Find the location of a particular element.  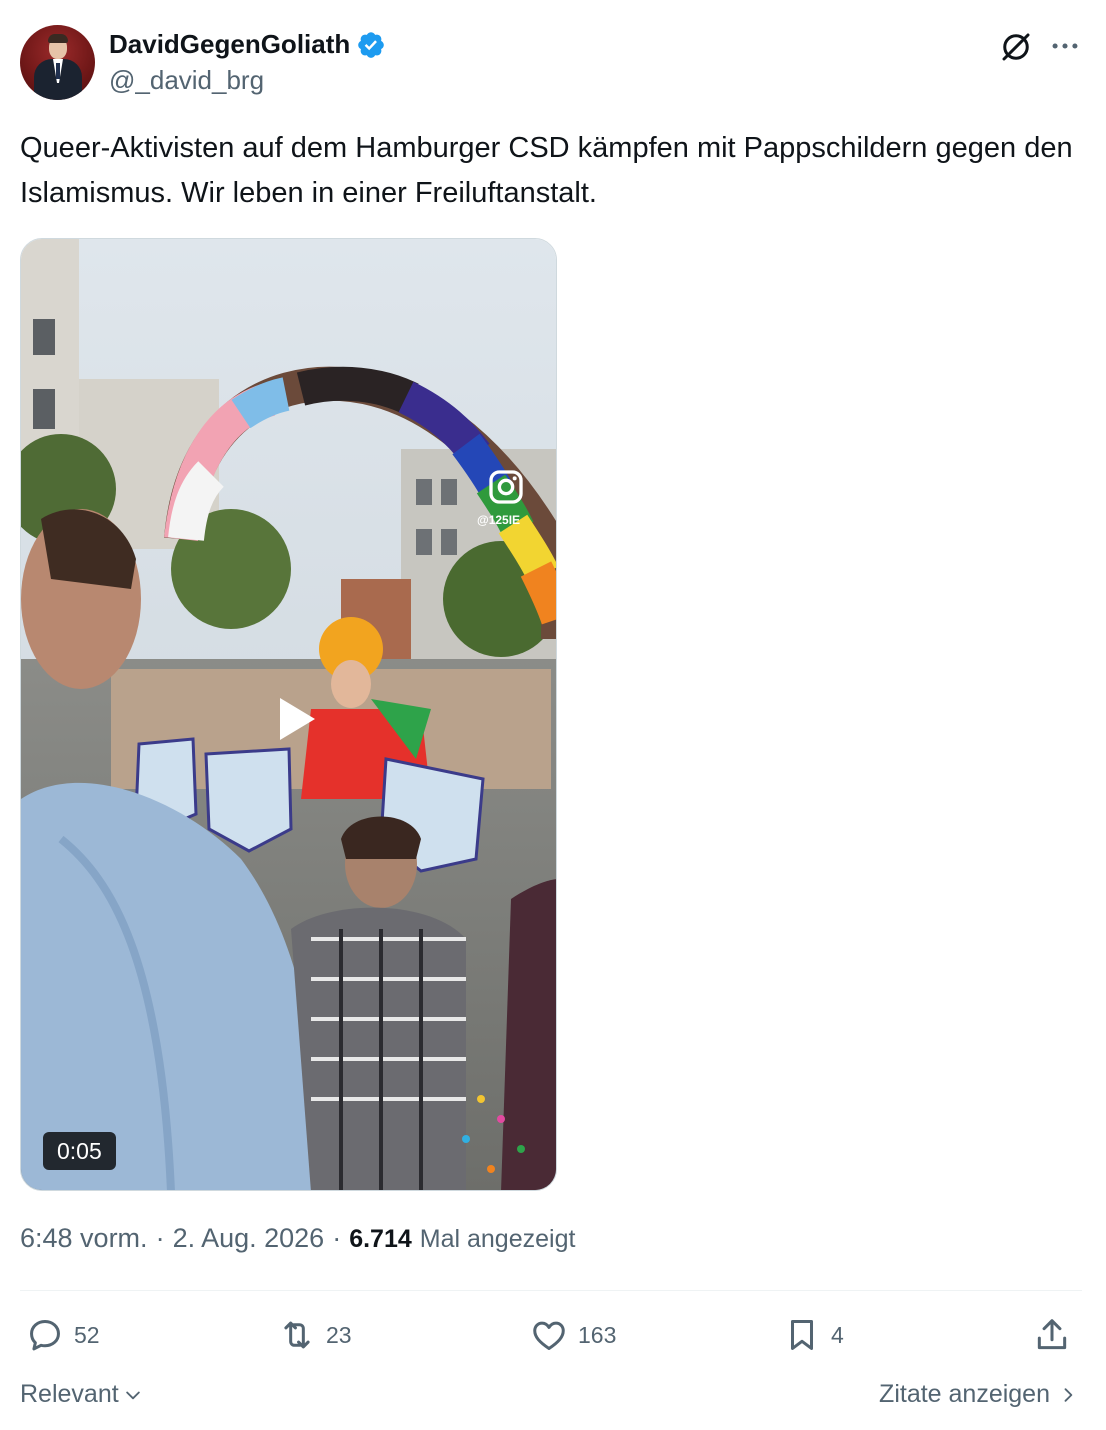

share-icon is located at coordinates (1052, 1334).